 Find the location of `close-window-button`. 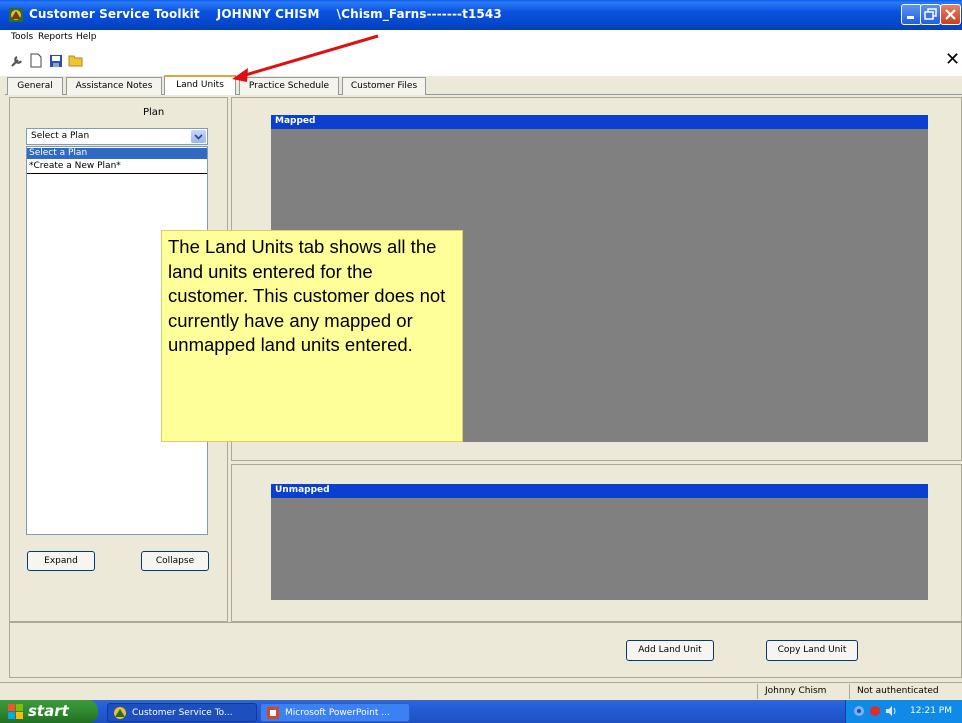

close-window-button is located at coordinates (950, 14).